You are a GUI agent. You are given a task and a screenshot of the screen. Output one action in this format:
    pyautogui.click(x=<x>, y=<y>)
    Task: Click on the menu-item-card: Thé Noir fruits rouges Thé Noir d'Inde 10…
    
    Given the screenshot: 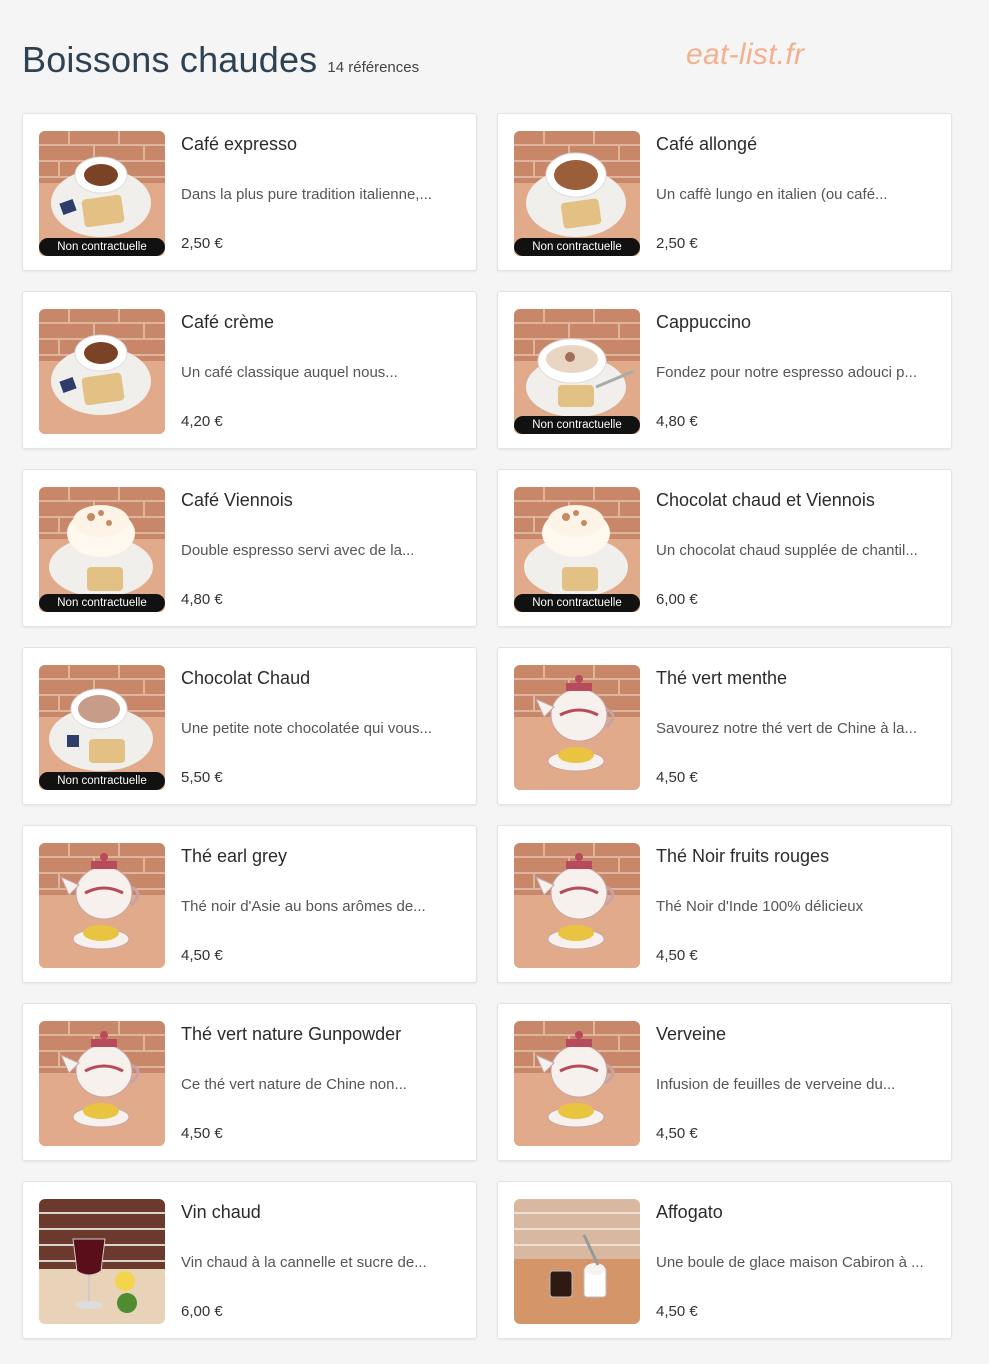 What is the action you would take?
    pyautogui.click(x=724, y=904)
    